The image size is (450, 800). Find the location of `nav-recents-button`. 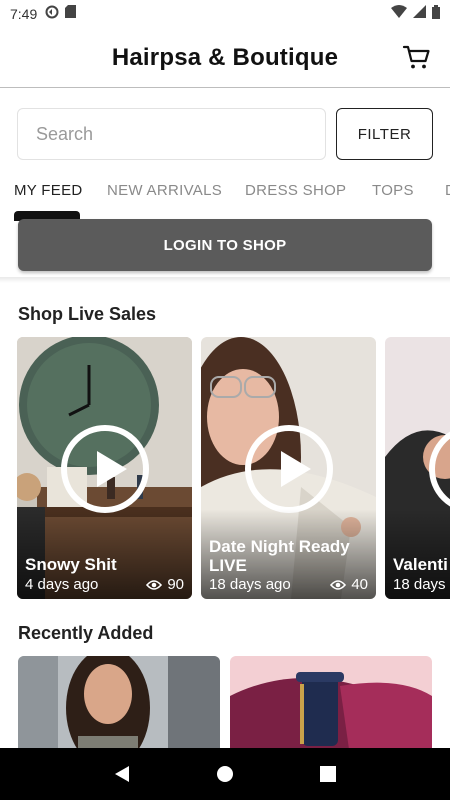

nav-recents-button is located at coordinates (328, 774).